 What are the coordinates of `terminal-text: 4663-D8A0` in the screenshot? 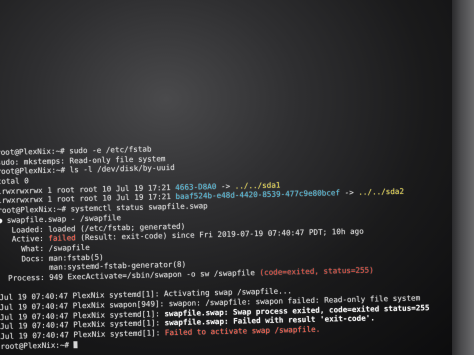 It's located at (196, 186).